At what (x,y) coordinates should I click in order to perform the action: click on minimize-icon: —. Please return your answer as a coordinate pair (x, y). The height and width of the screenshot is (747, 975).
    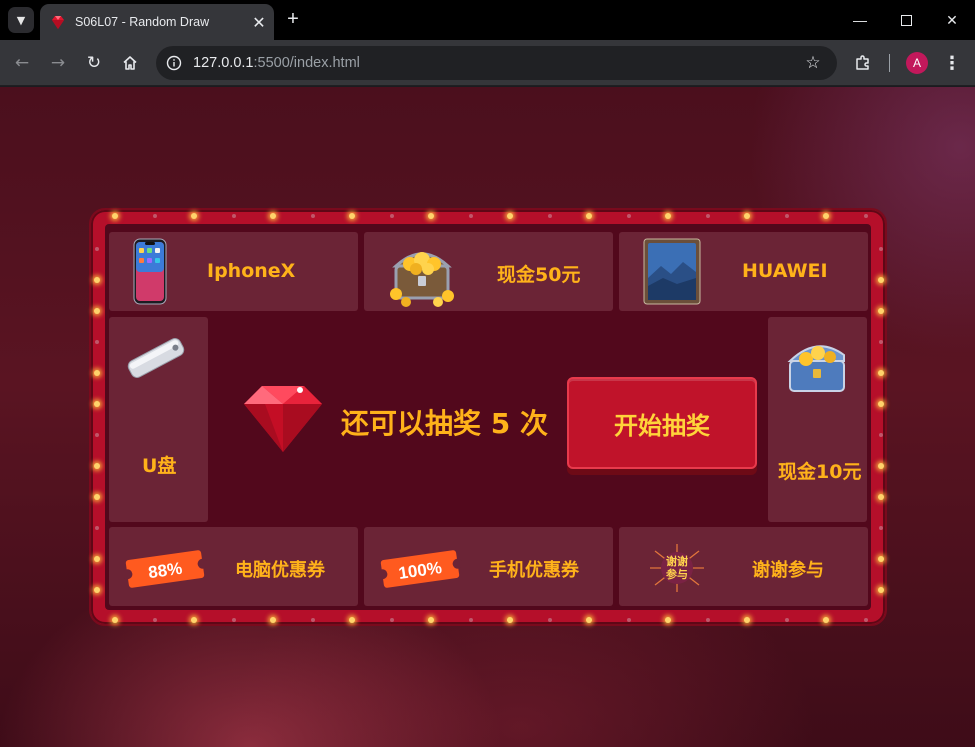
    Looking at the image, I should click on (860, 20).